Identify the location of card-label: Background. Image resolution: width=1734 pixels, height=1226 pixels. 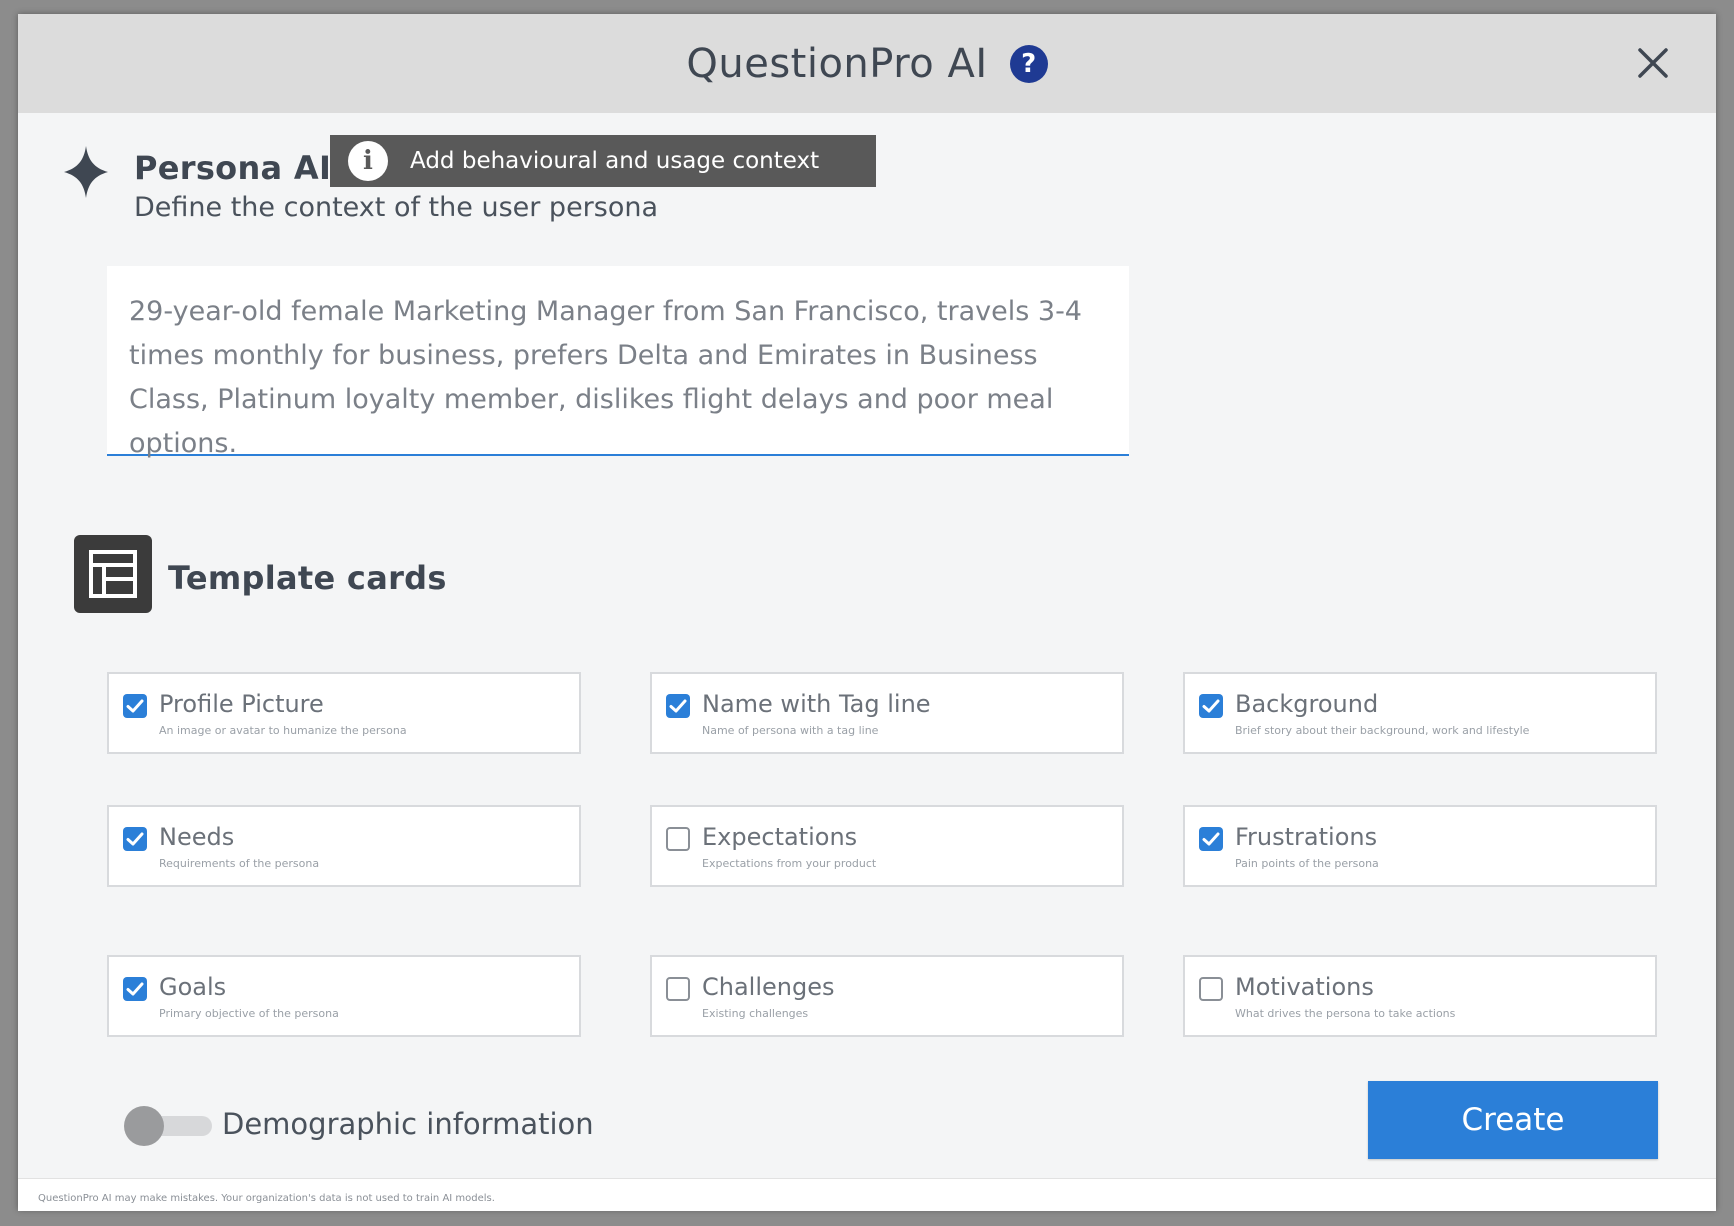
(1307, 704).